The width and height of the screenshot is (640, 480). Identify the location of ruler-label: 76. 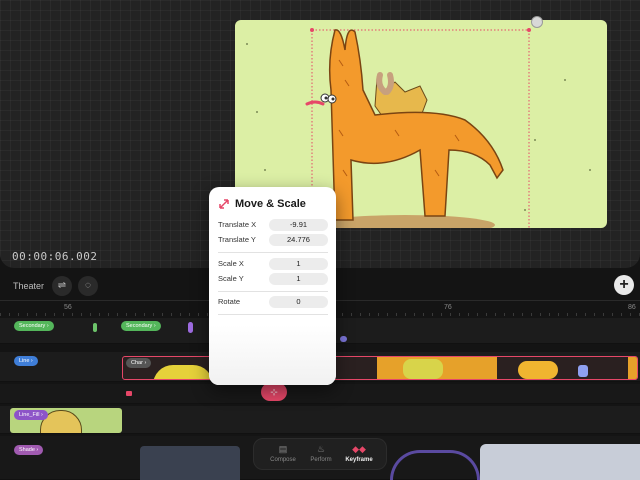
(448, 307).